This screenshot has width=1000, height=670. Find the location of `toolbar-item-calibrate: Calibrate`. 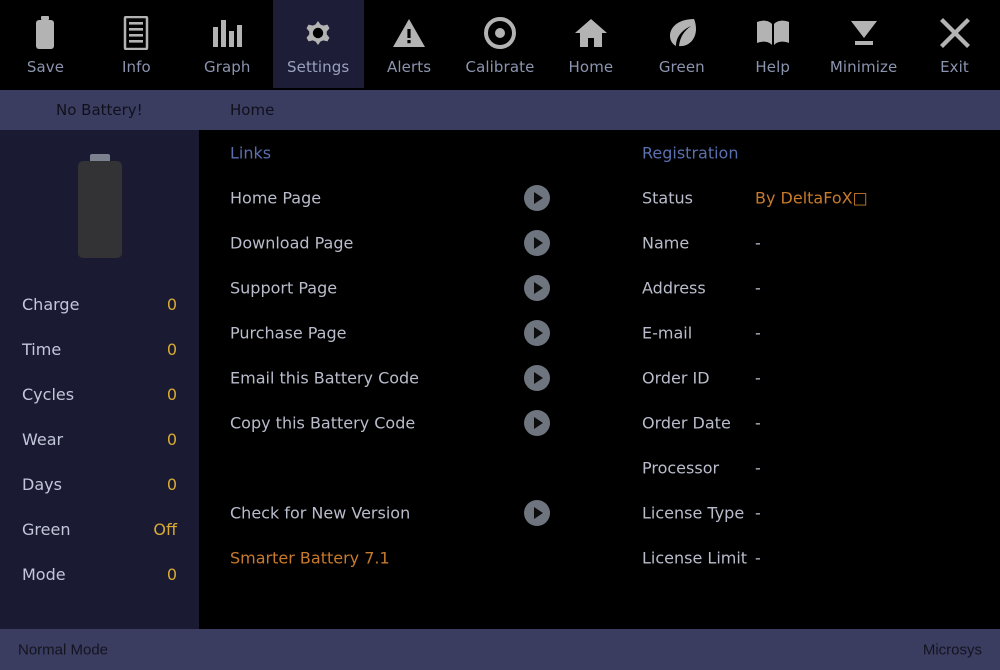

toolbar-item-calibrate: Calibrate is located at coordinates (500, 44).